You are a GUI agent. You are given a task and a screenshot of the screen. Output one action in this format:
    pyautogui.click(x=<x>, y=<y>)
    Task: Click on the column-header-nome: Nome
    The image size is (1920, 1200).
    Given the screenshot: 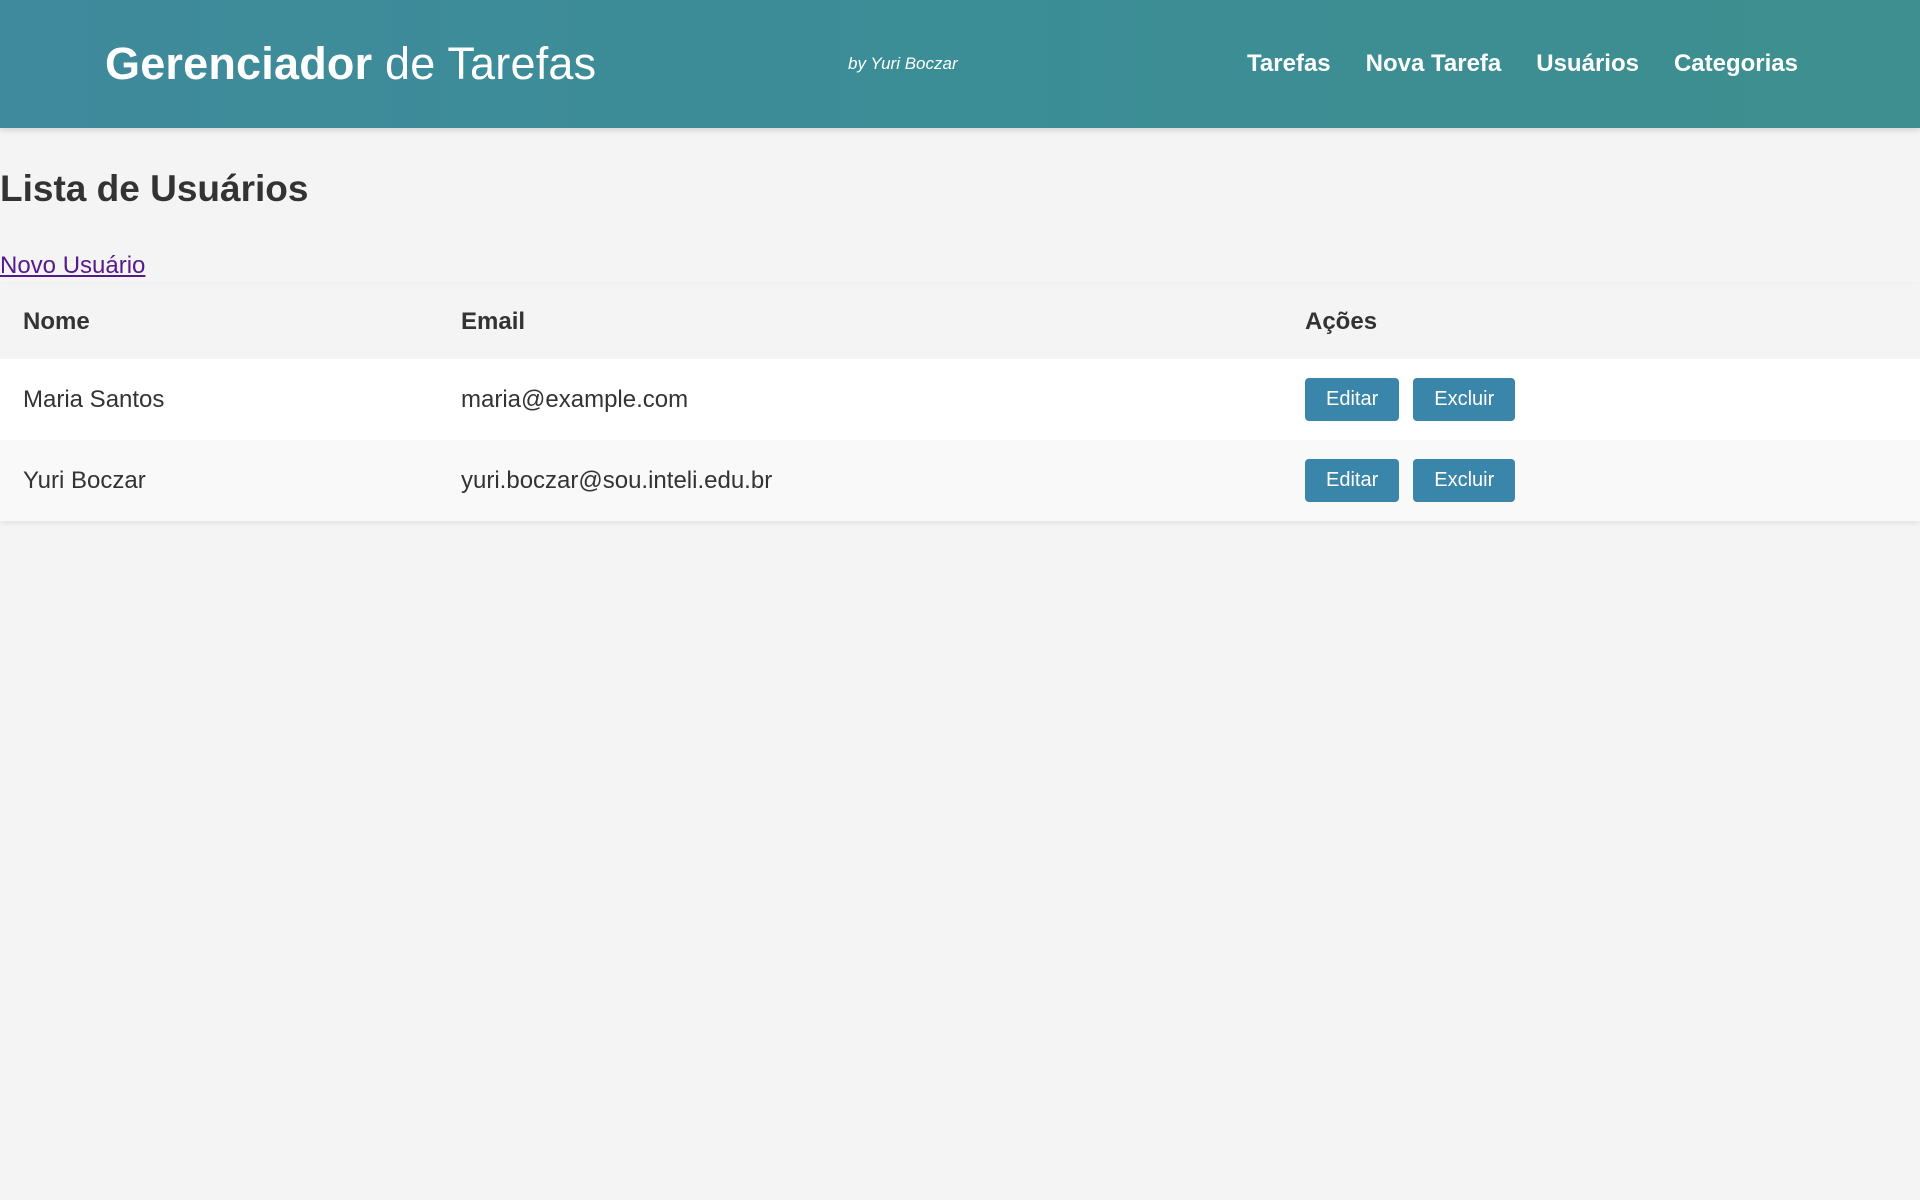 What is the action you would take?
    pyautogui.click(x=219, y=321)
    